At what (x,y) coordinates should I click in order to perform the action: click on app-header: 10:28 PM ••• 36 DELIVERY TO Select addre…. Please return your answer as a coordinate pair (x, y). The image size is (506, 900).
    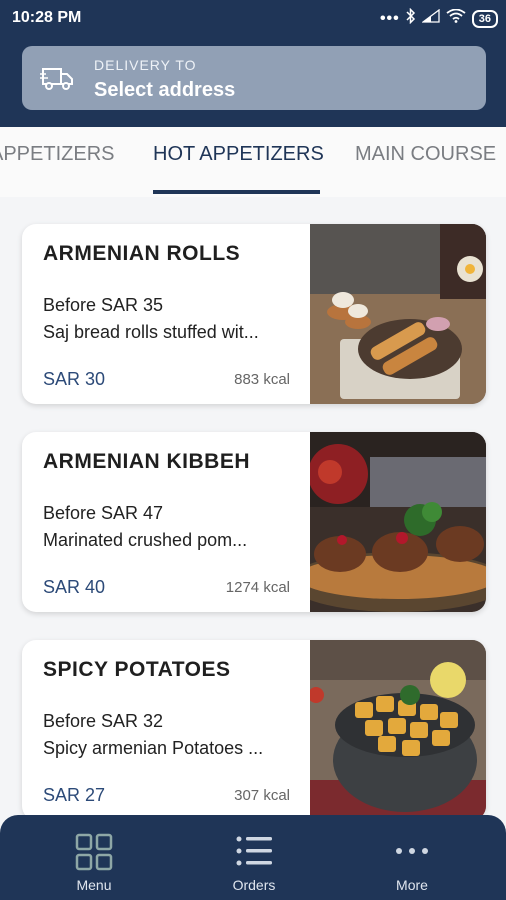
    Looking at the image, I should click on (253, 63).